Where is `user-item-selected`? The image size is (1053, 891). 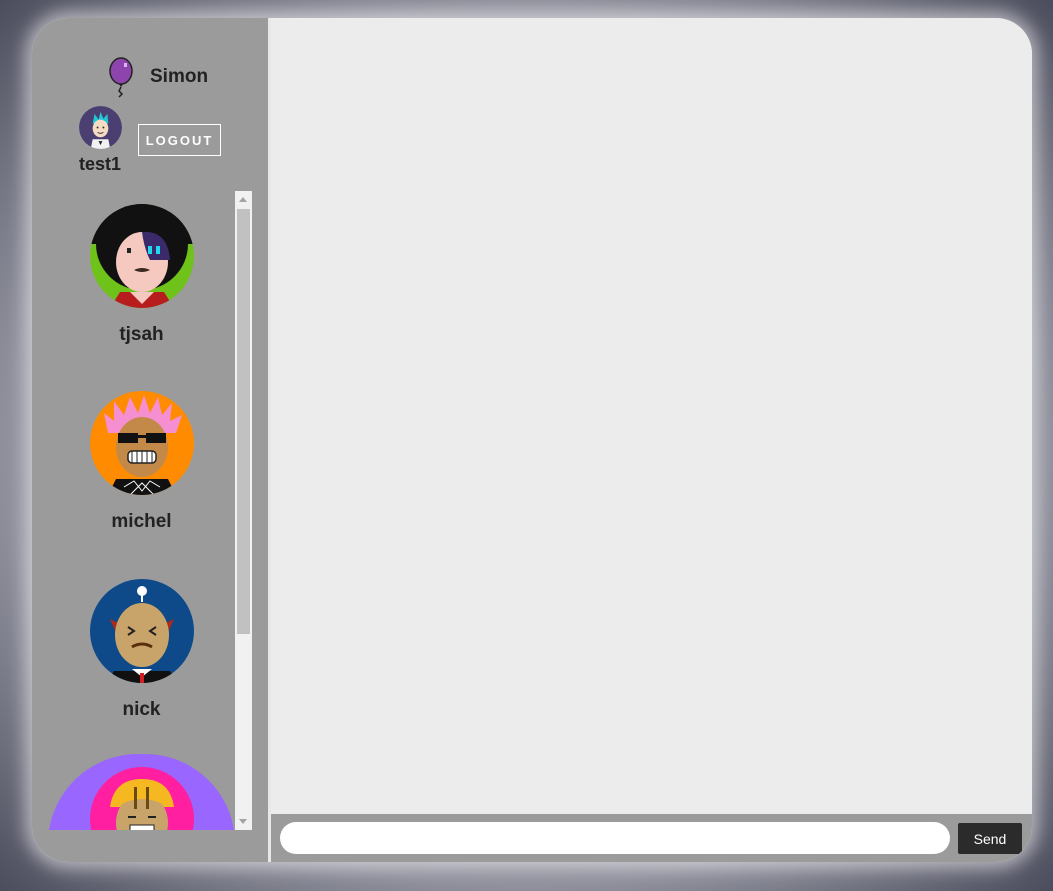 user-item-selected is located at coordinates (141, 792).